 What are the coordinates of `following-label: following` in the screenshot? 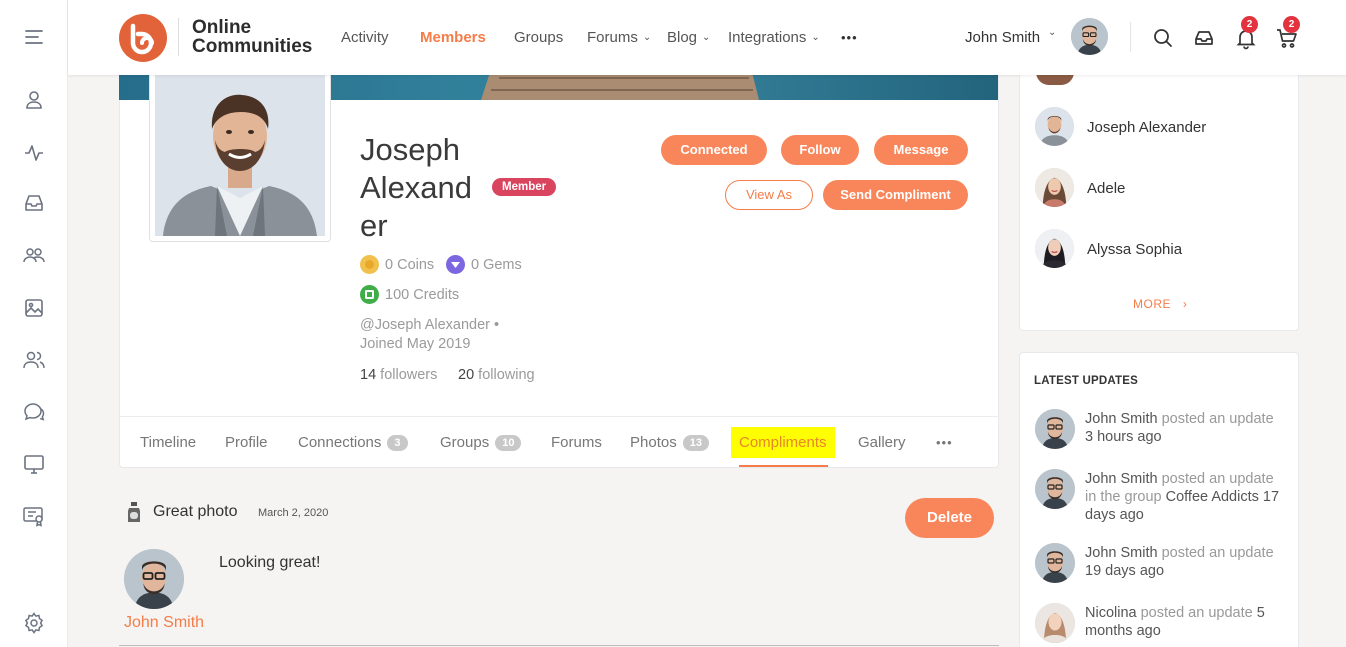 It's located at (506, 375).